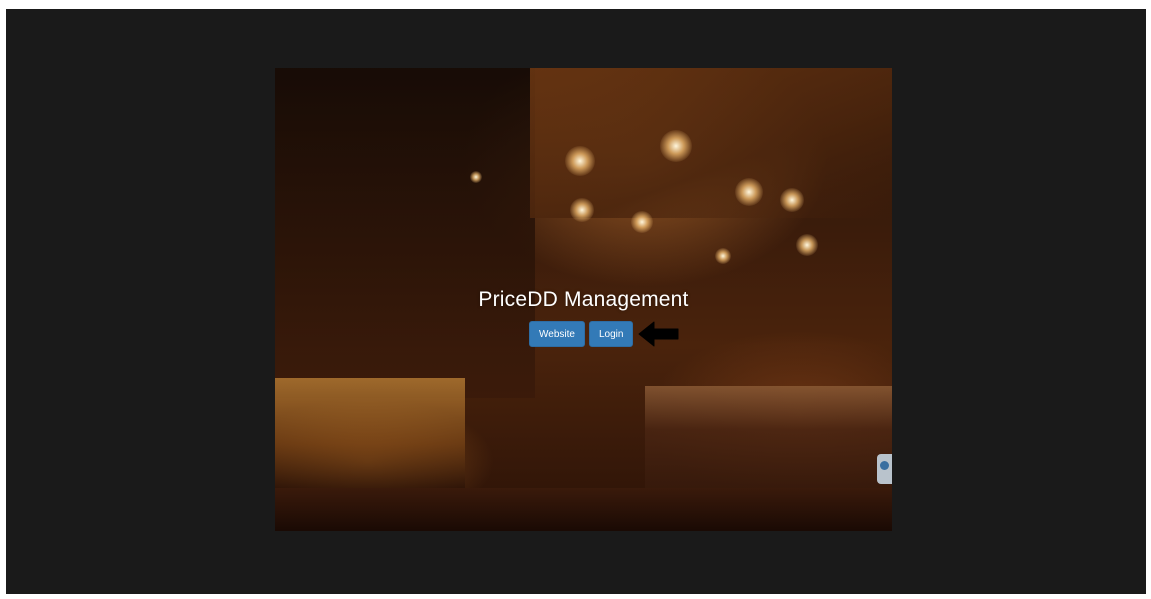  I want to click on background-bench, so click(370, 433).